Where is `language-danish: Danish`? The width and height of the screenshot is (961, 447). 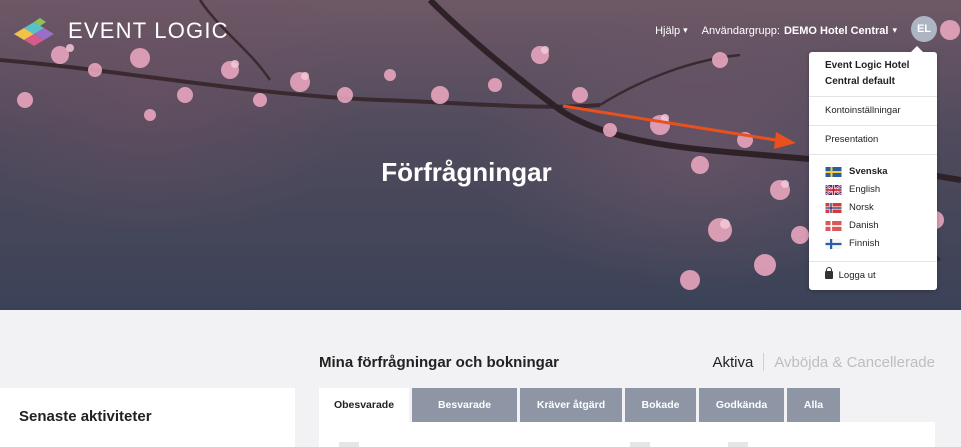 language-danish: Danish is located at coordinates (873, 226).